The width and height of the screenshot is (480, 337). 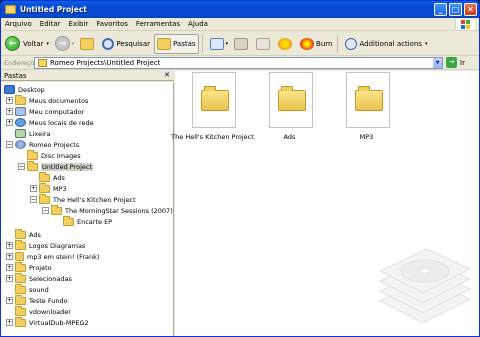 I want to click on close-button: ✕, so click(x=470, y=9).